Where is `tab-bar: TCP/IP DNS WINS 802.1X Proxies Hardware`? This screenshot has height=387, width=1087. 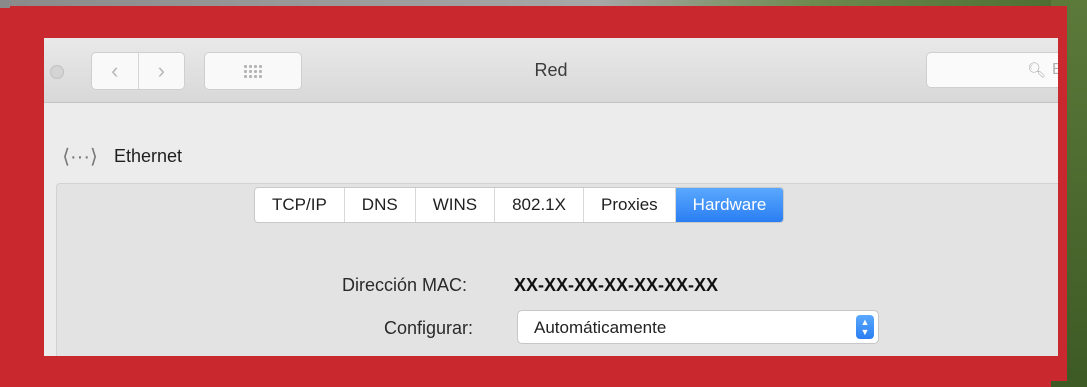 tab-bar: TCP/IP DNS WINS 802.1X Proxies Hardware is located at coordinates (519, 205).